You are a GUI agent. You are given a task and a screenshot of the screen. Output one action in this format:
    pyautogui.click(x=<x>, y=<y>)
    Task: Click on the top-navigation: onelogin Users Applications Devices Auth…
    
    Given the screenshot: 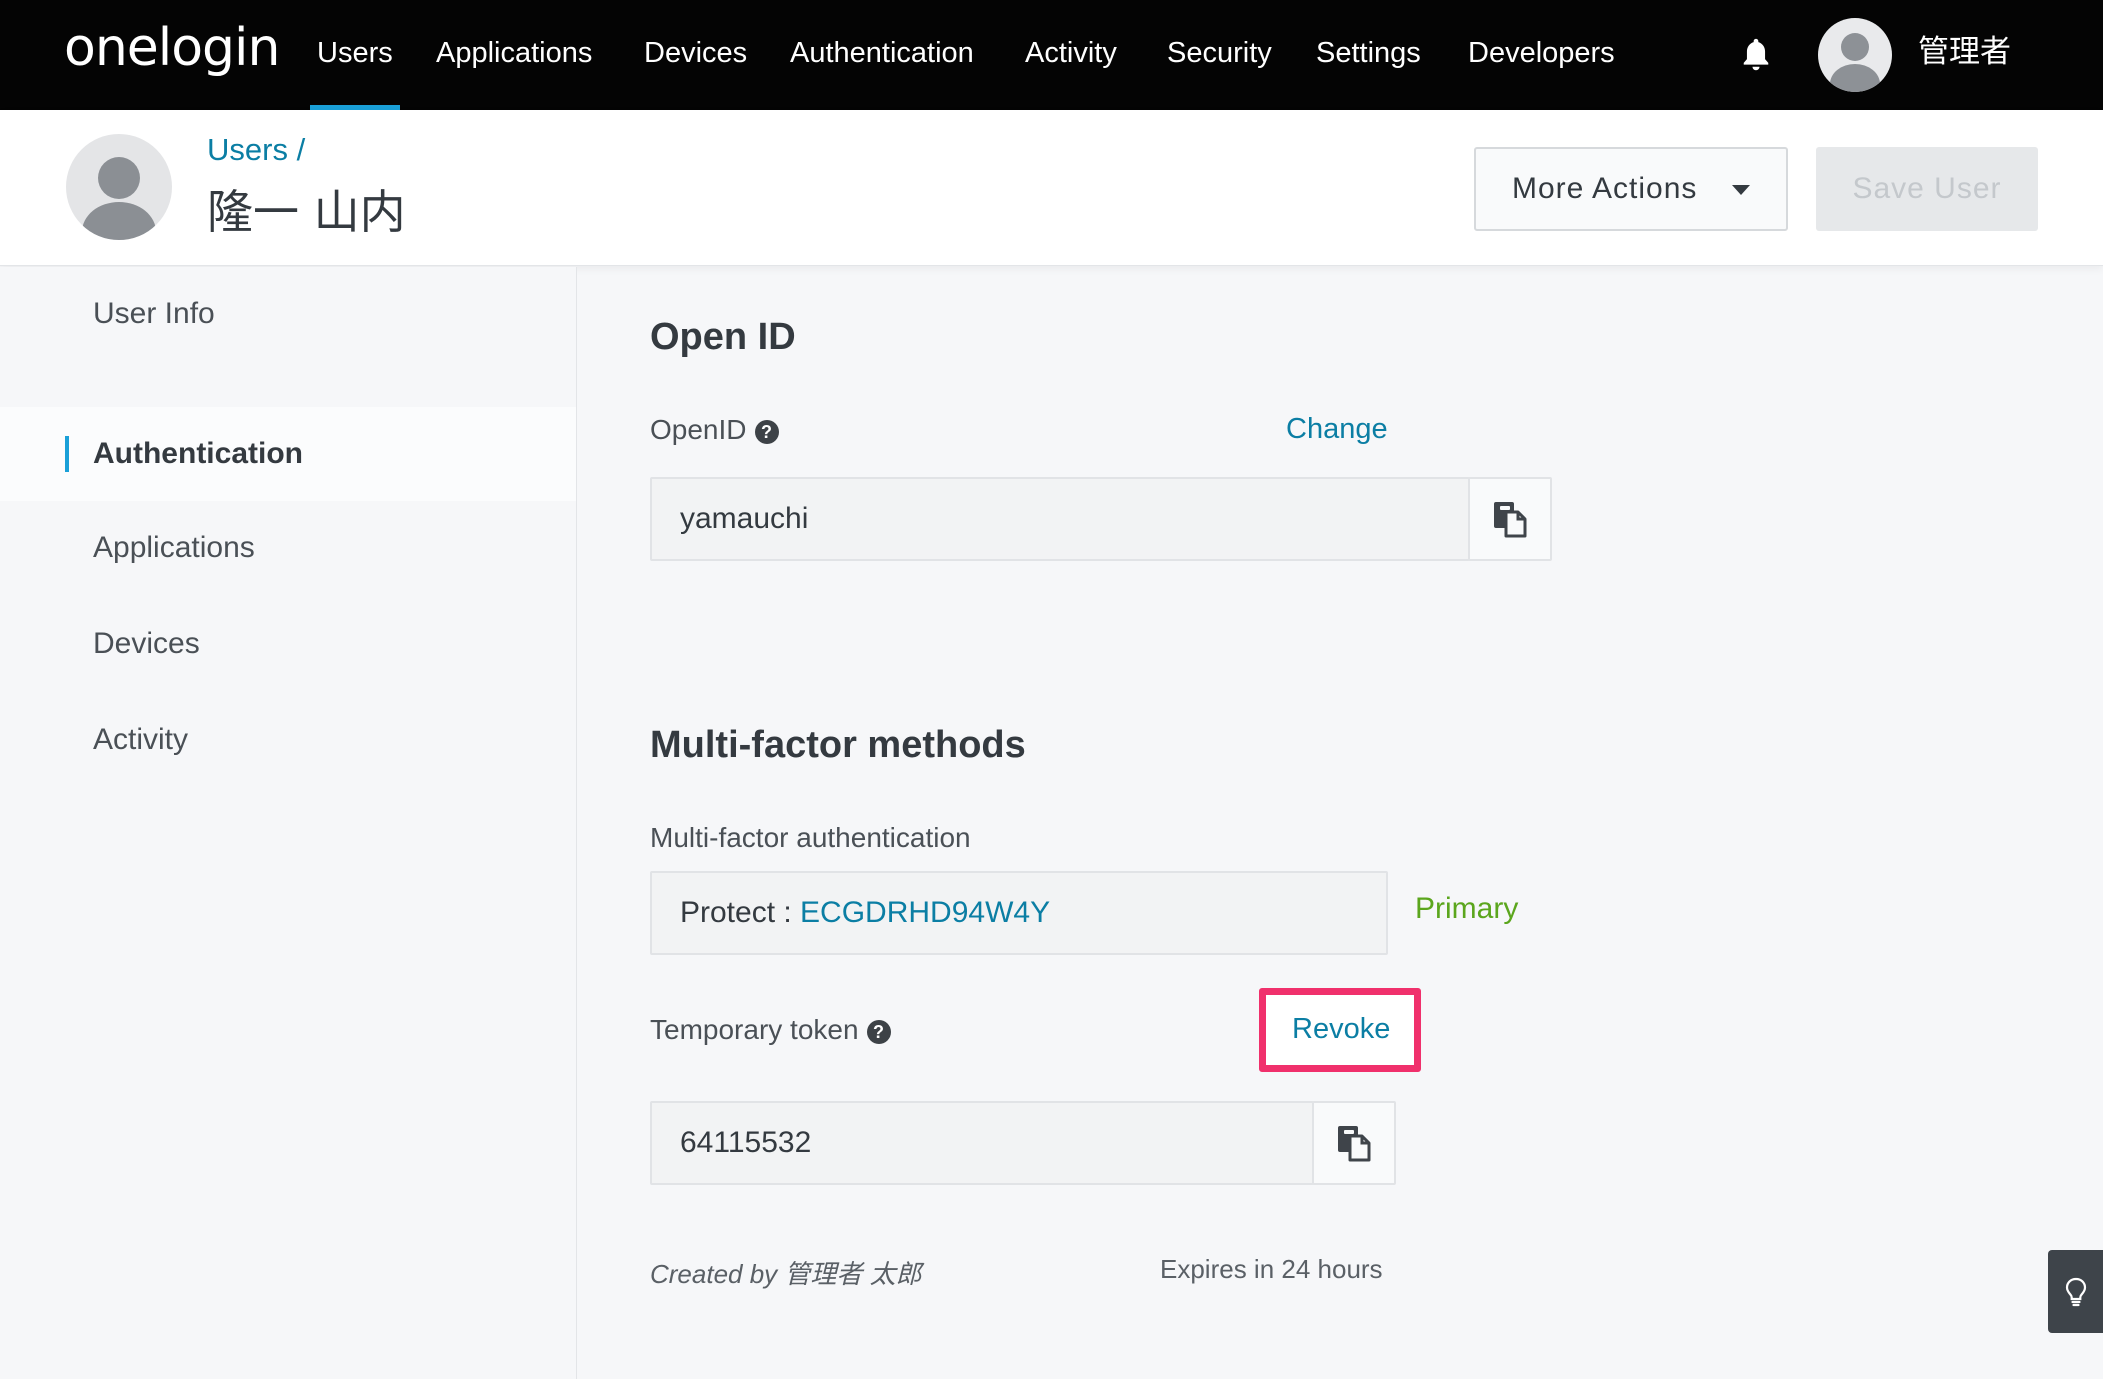 What is the action you would take?
    pyautogui.click(x=1051, y=55)
    